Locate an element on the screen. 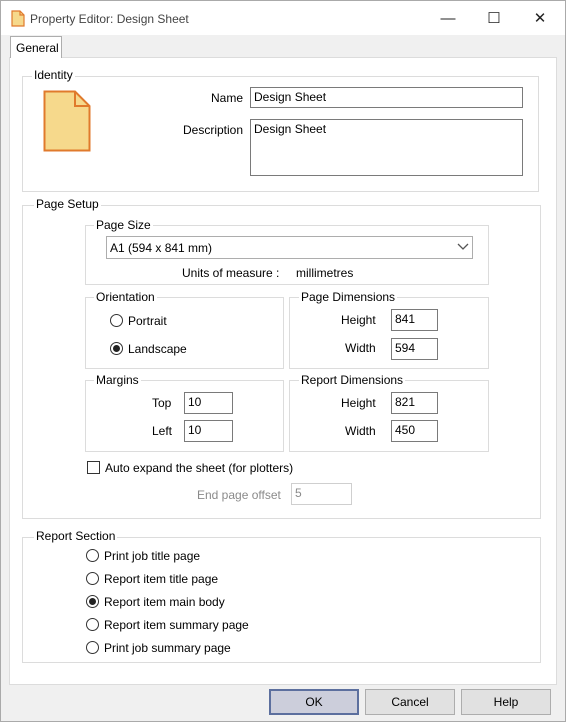  margin-top-field: 10 is located at coordinates (208, 403).